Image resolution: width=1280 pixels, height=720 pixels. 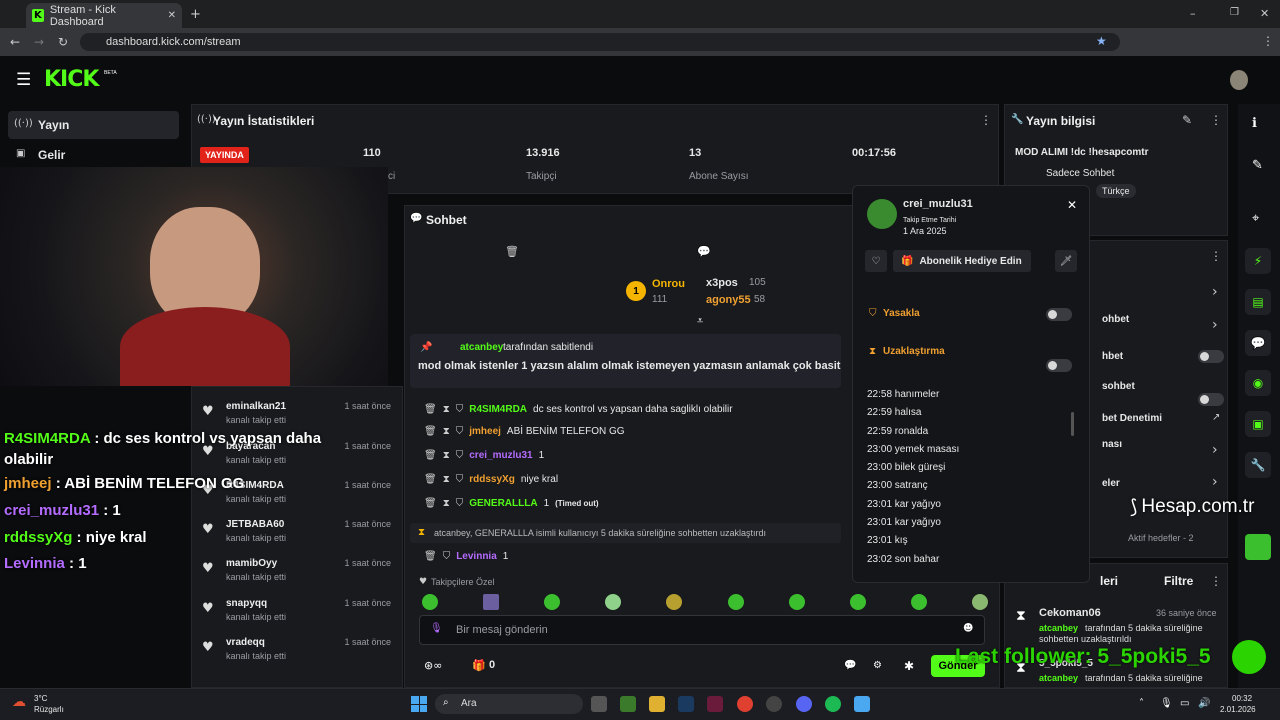 I want to click on task-view-icon, so click(x=599, y=704).